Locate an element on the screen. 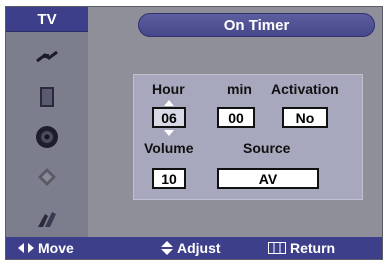  menu-title: On Timer is located at coordinates (256, 25).